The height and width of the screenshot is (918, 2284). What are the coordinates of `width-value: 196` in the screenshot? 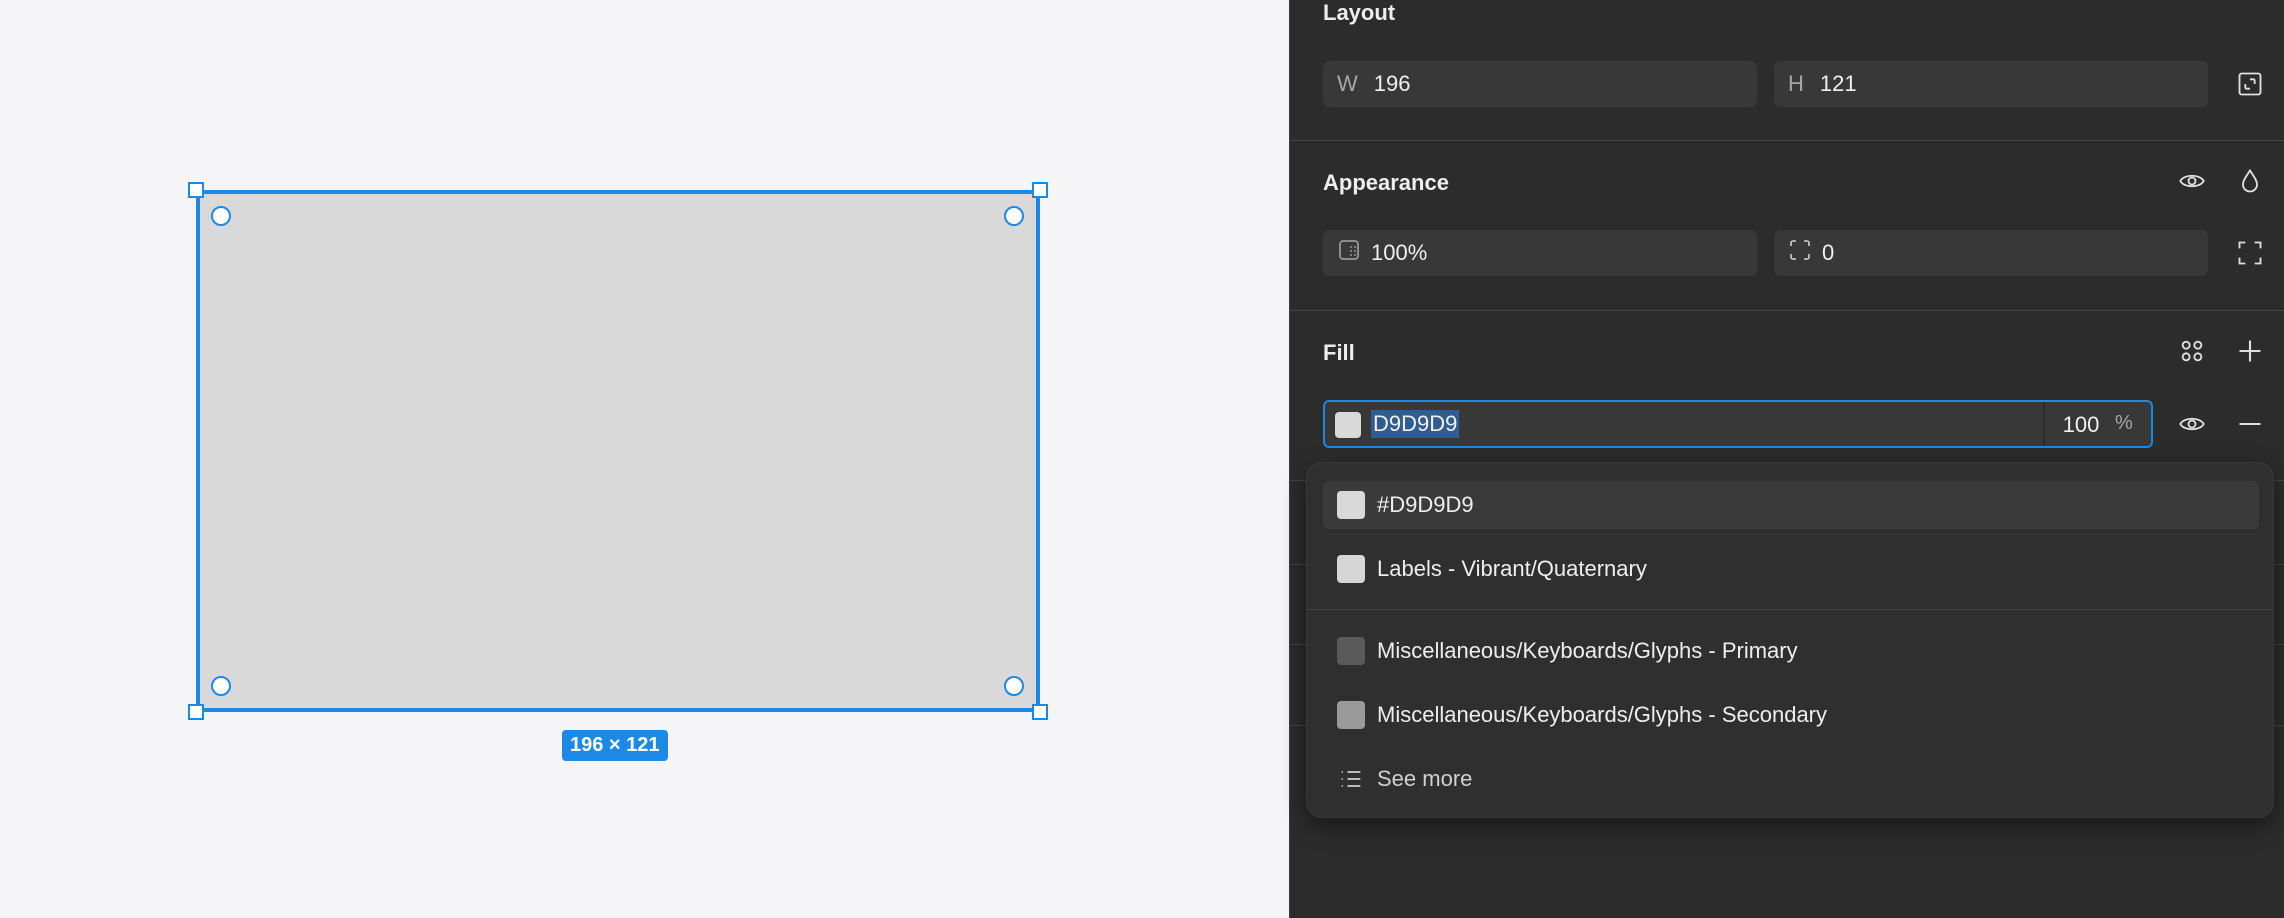 It's located at (1392, 83).